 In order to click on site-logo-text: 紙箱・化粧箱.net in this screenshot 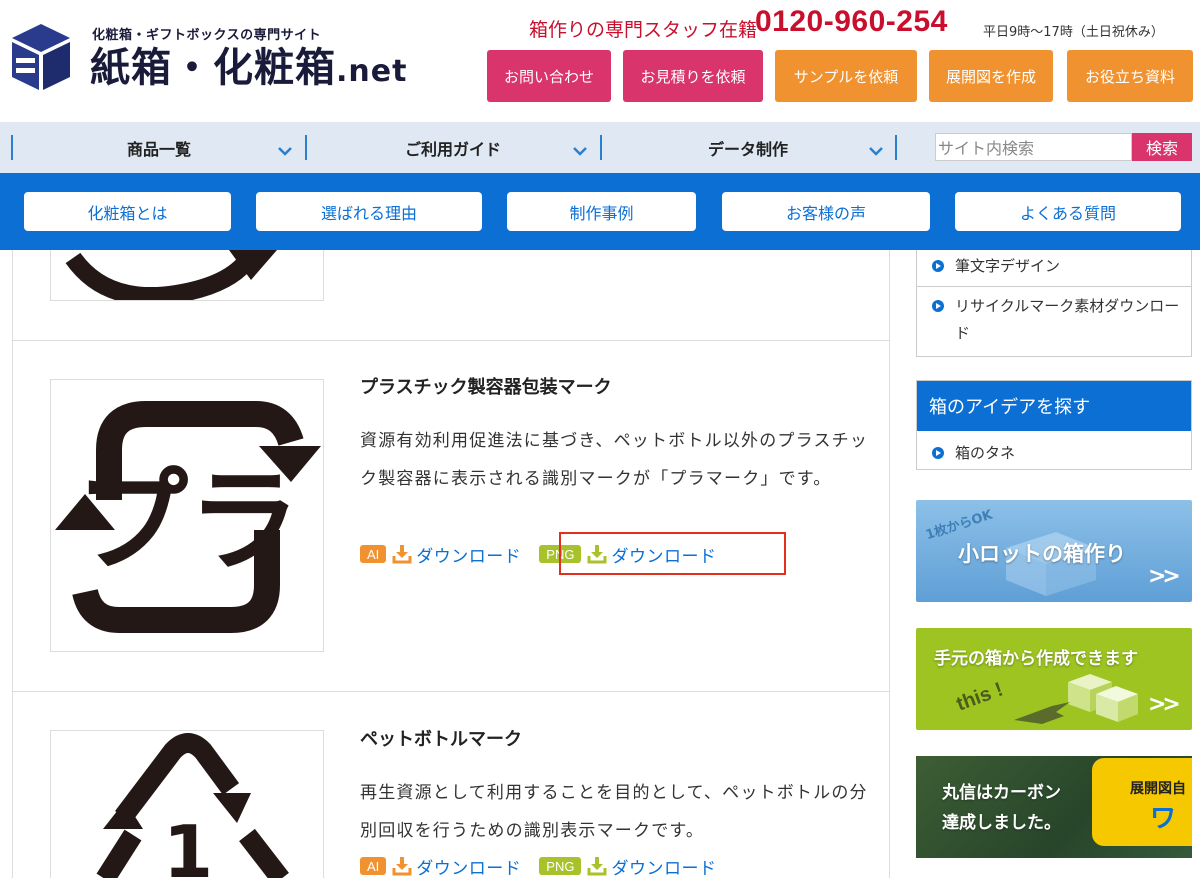, I will do `click(248, 70)`.